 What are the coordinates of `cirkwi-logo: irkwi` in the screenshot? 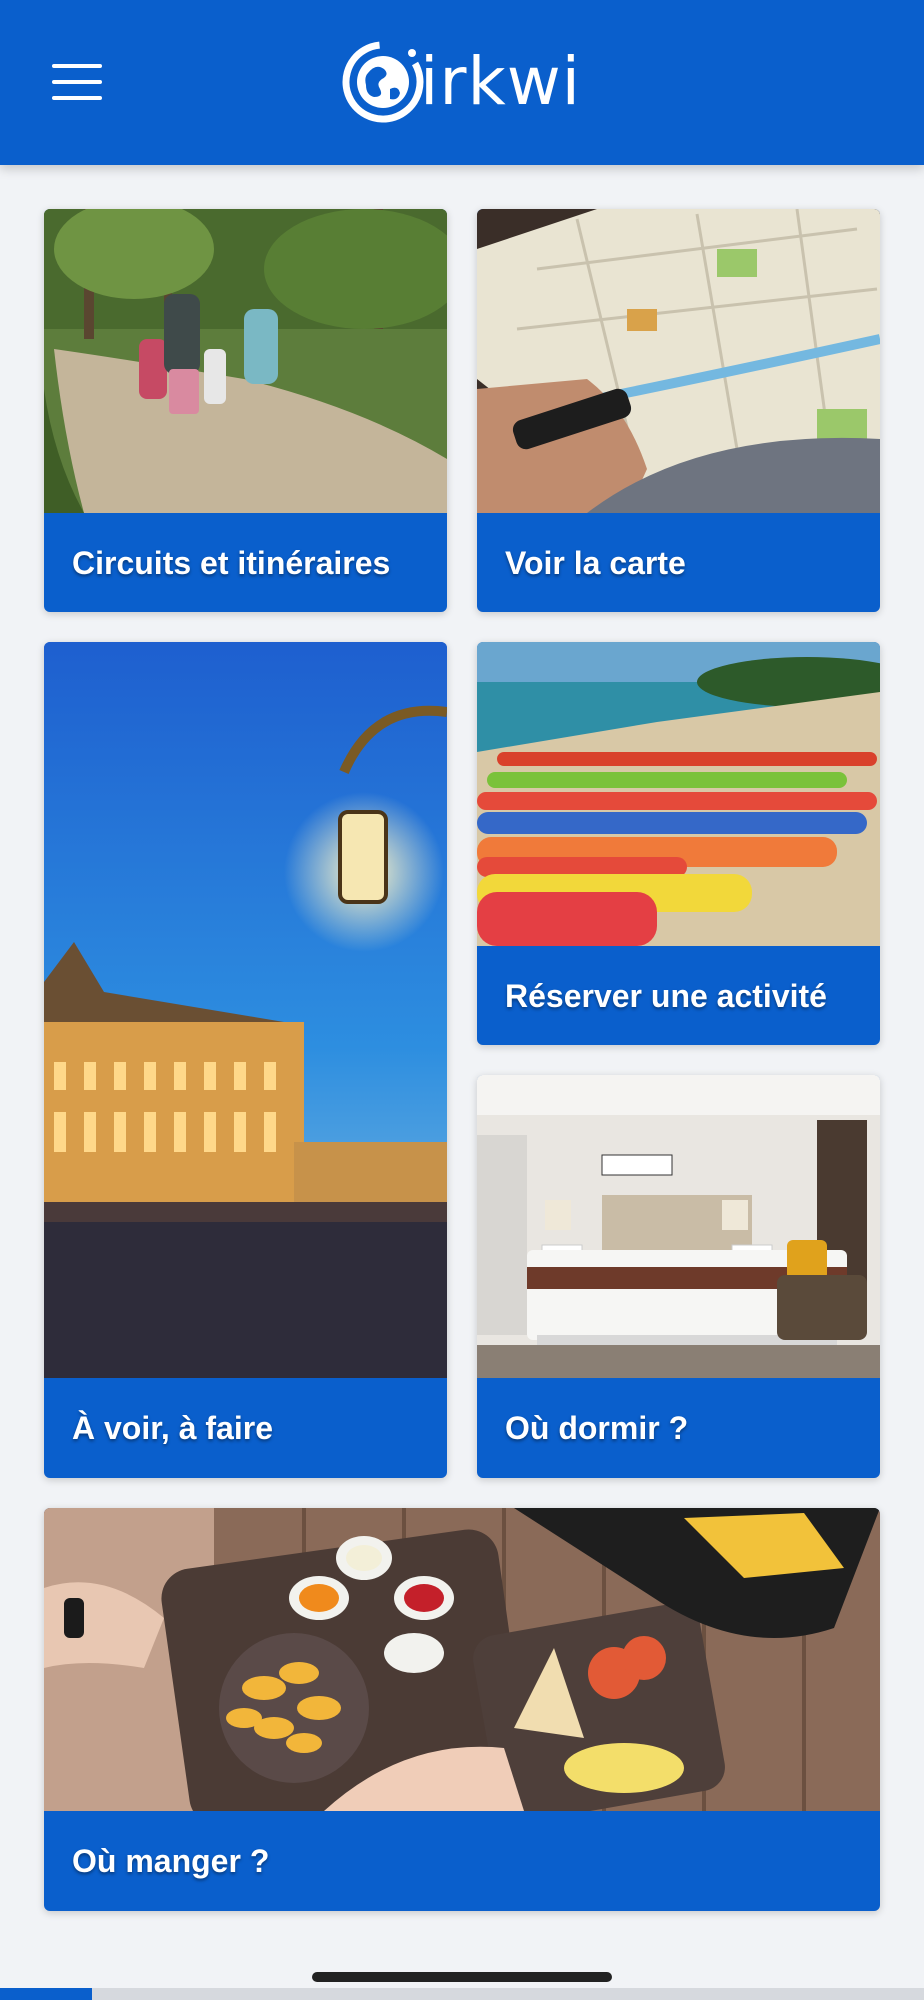 It's located at (460, 82).